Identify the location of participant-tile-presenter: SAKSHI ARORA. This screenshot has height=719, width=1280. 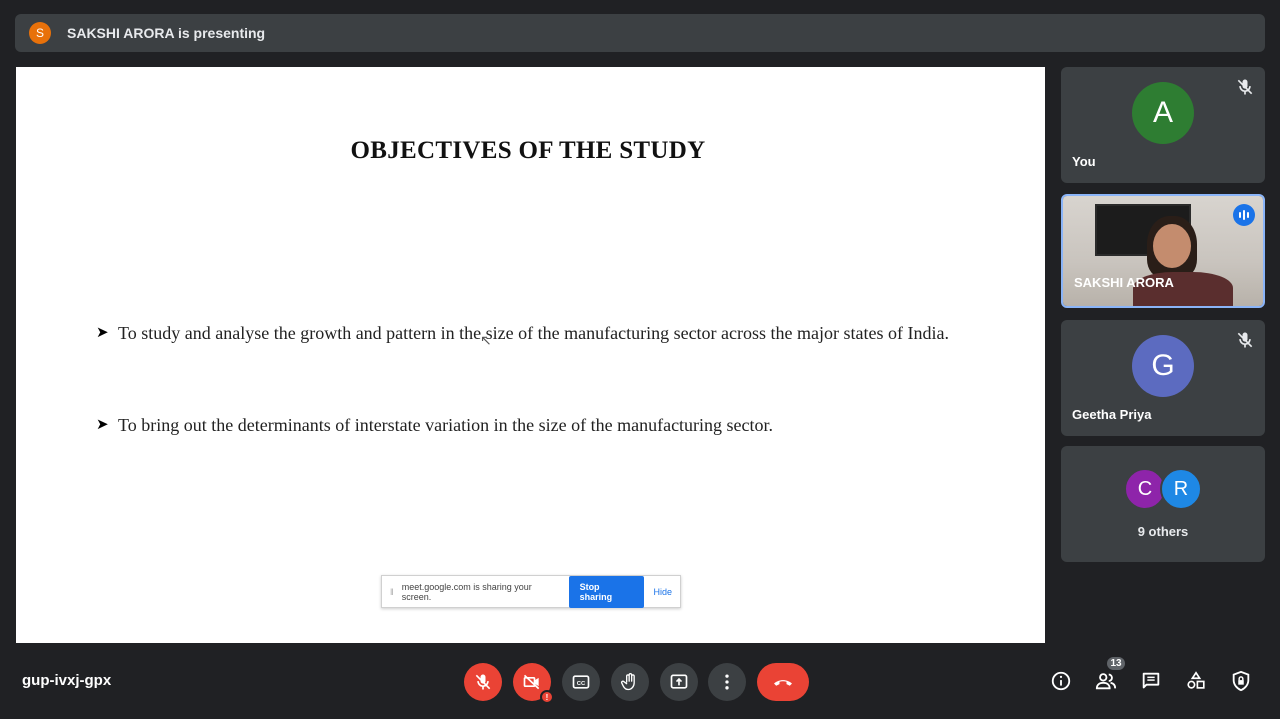
(1163, 251).